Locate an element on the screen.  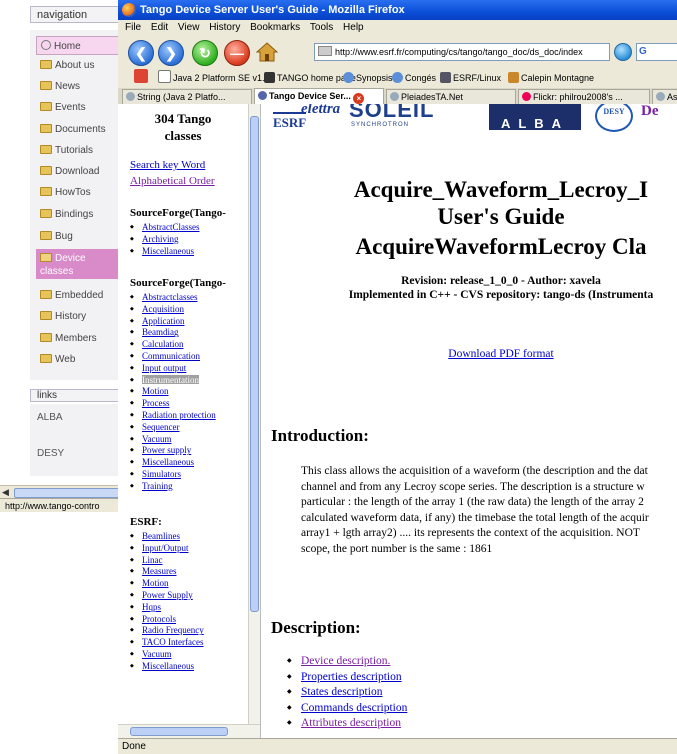
list-item-link: Application is located at coordinates (163, 321).